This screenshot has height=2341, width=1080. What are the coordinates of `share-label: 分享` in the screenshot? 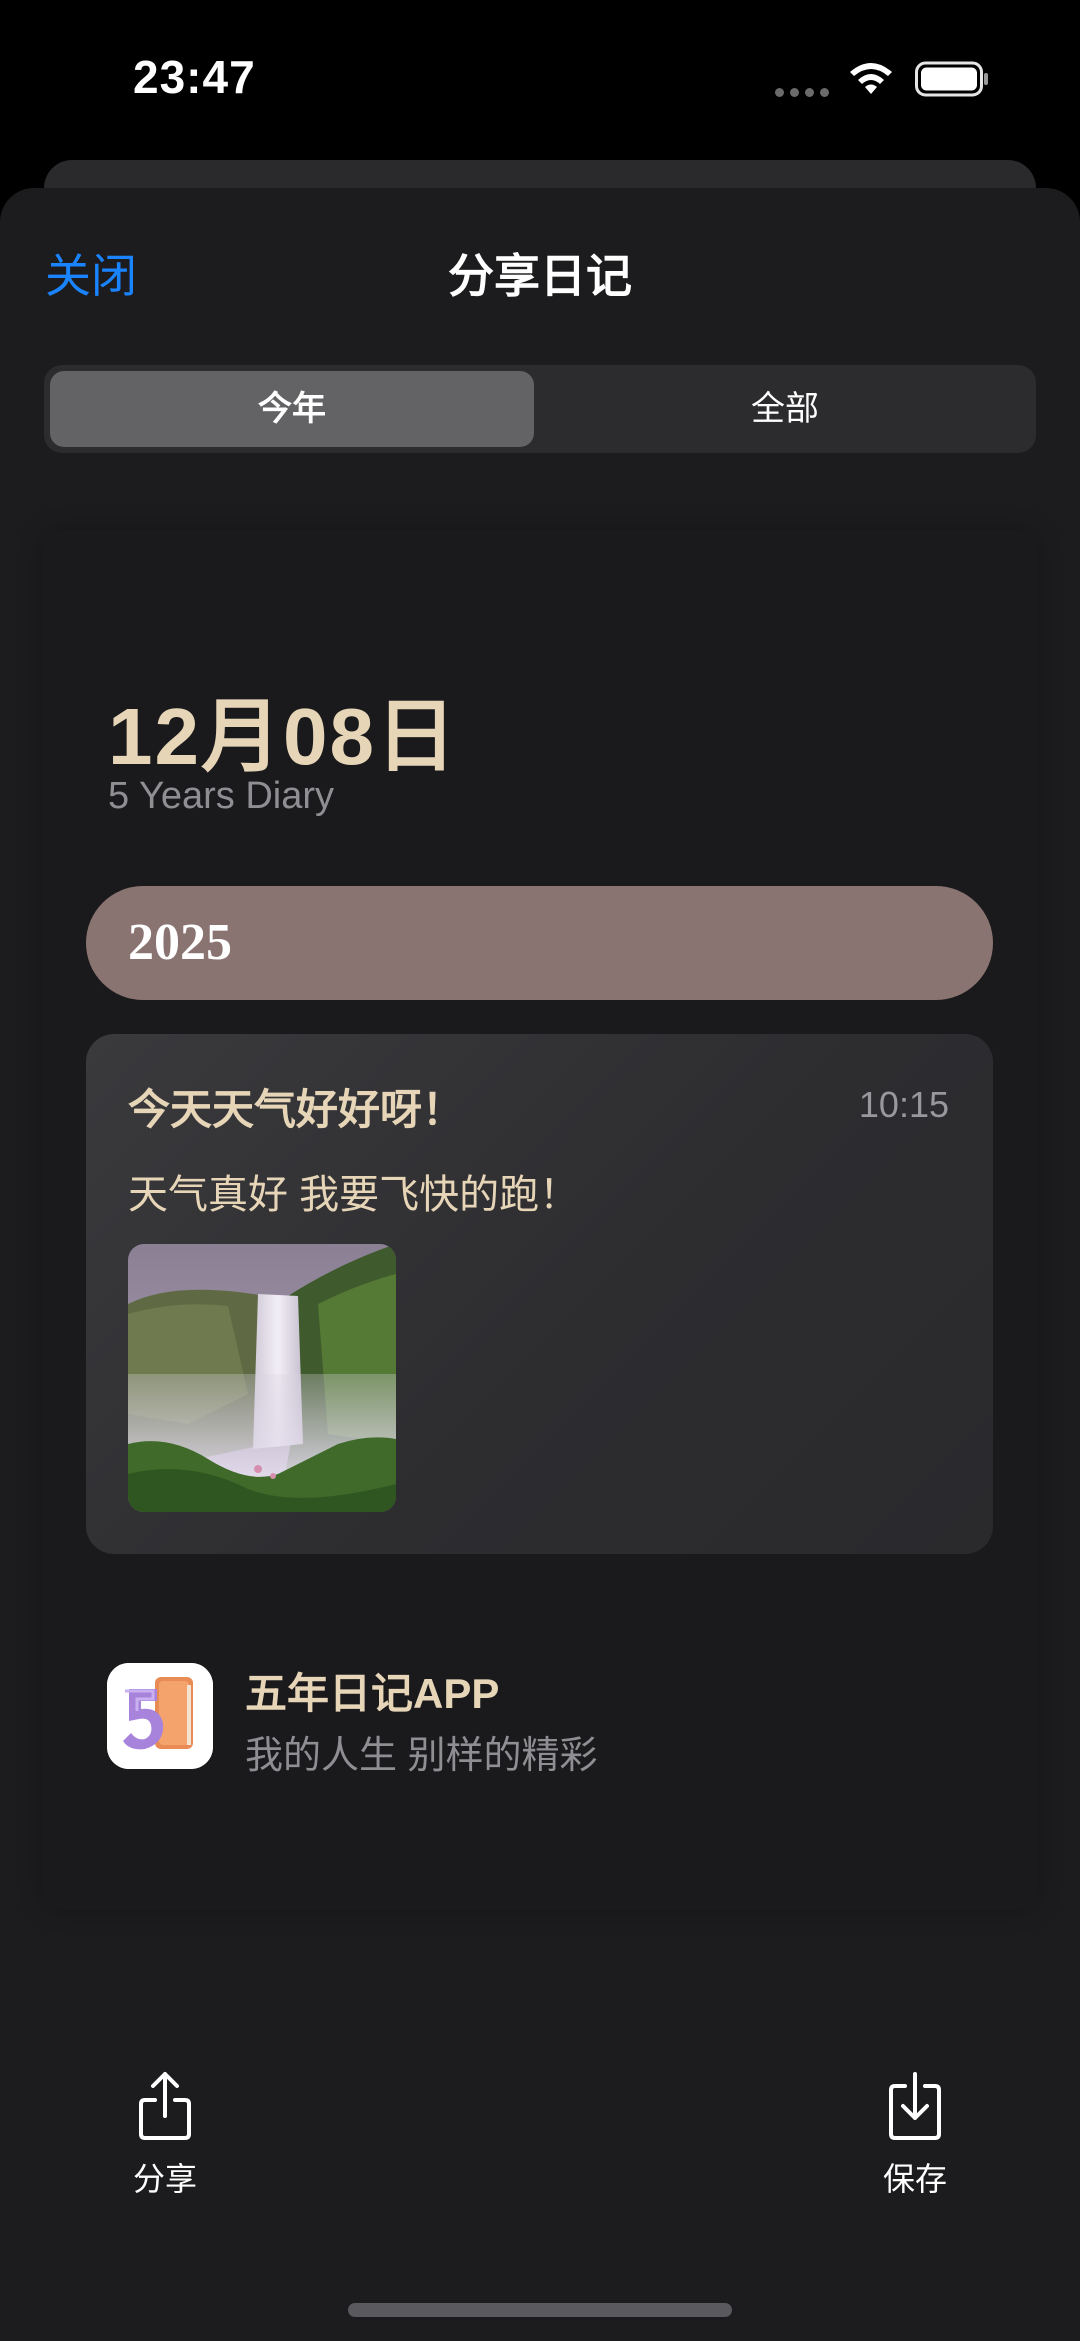 It's located at (164, 2179).